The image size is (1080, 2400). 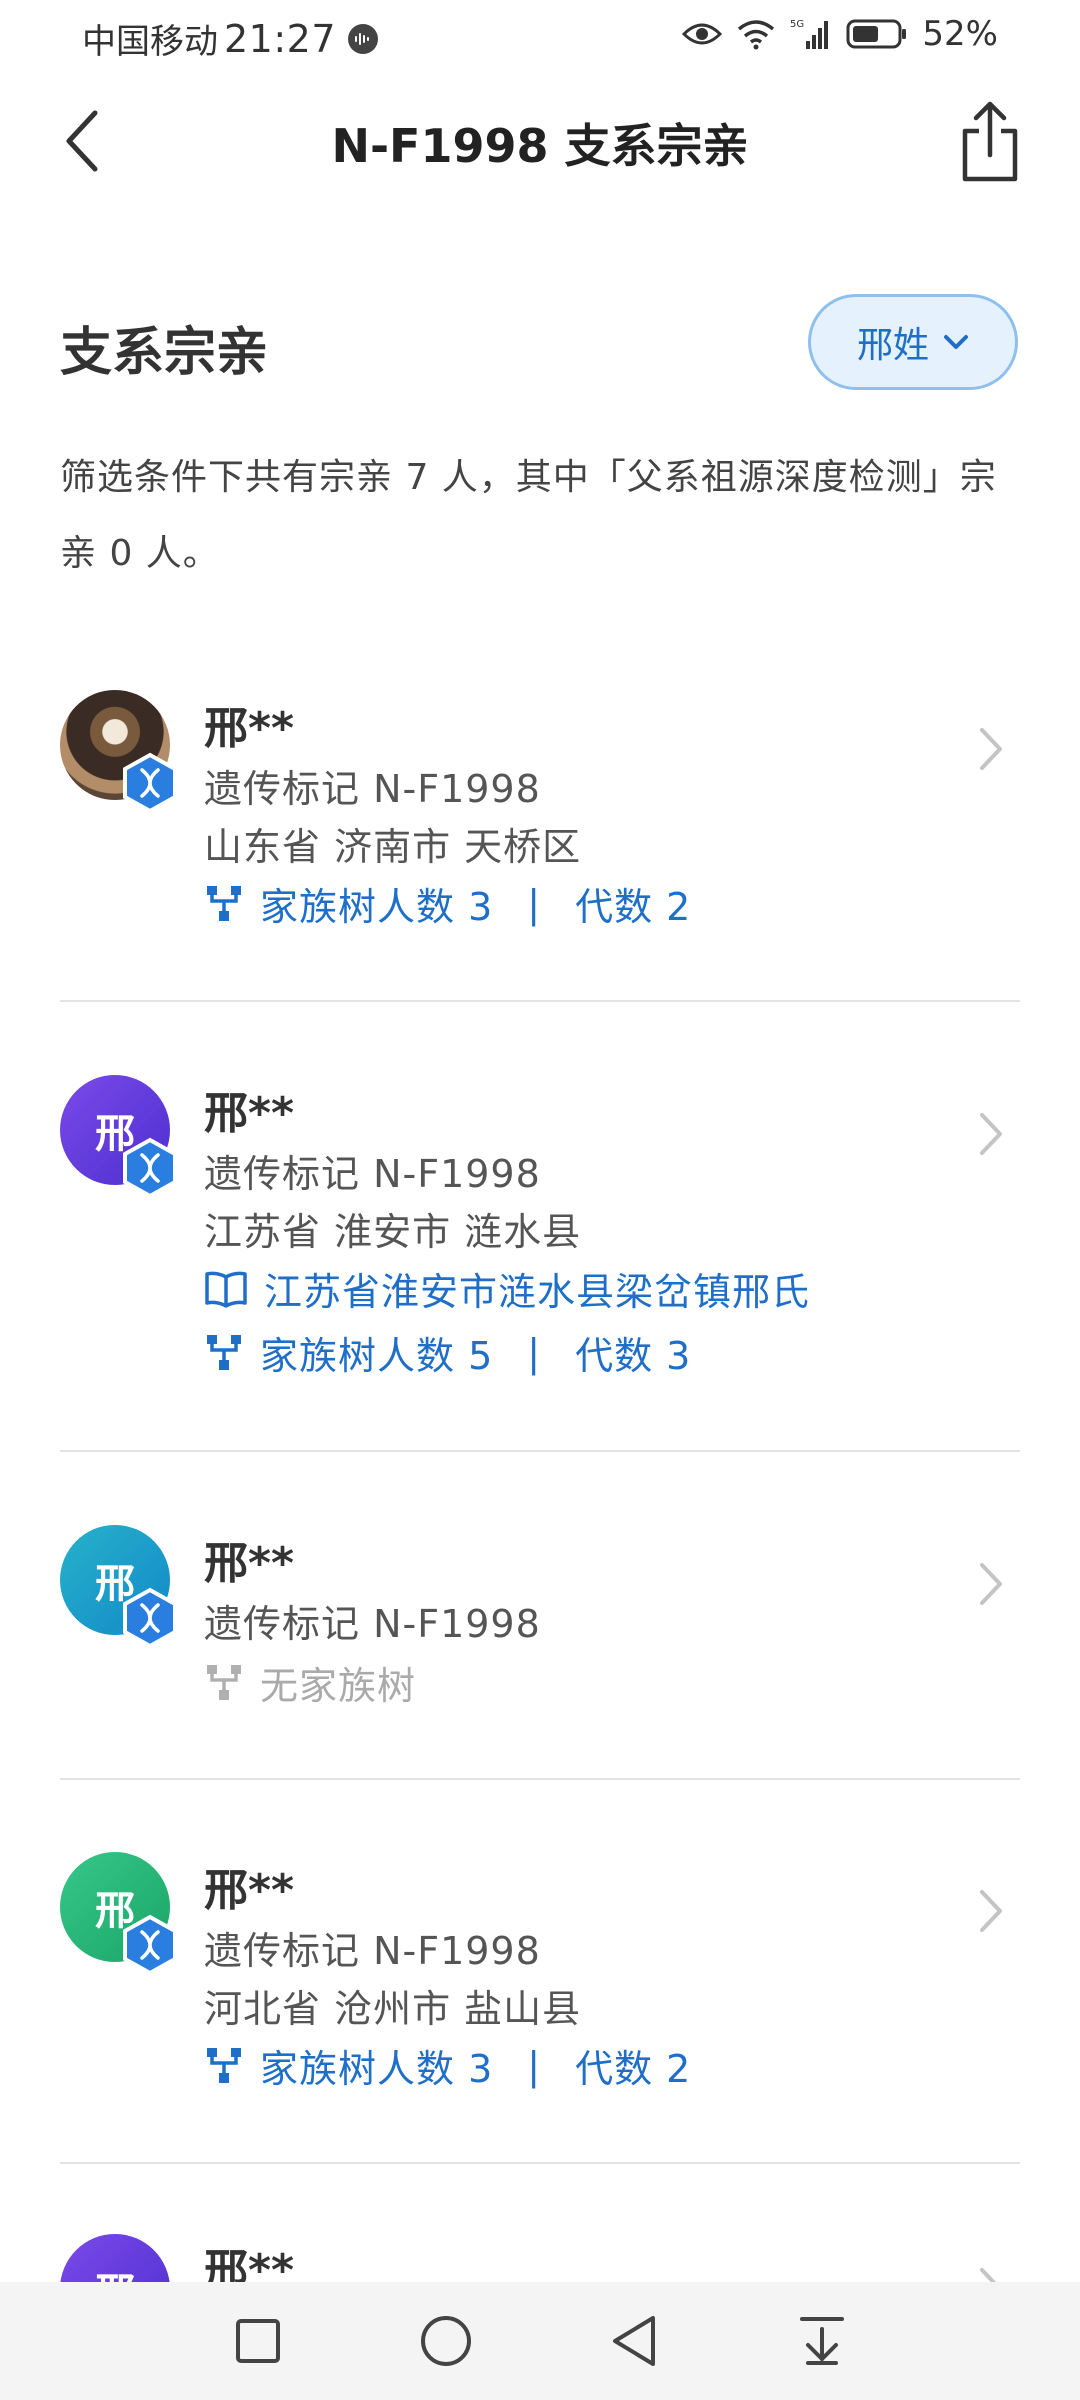 I want to click on system-nav-bar, so click(x=540, y=2341).